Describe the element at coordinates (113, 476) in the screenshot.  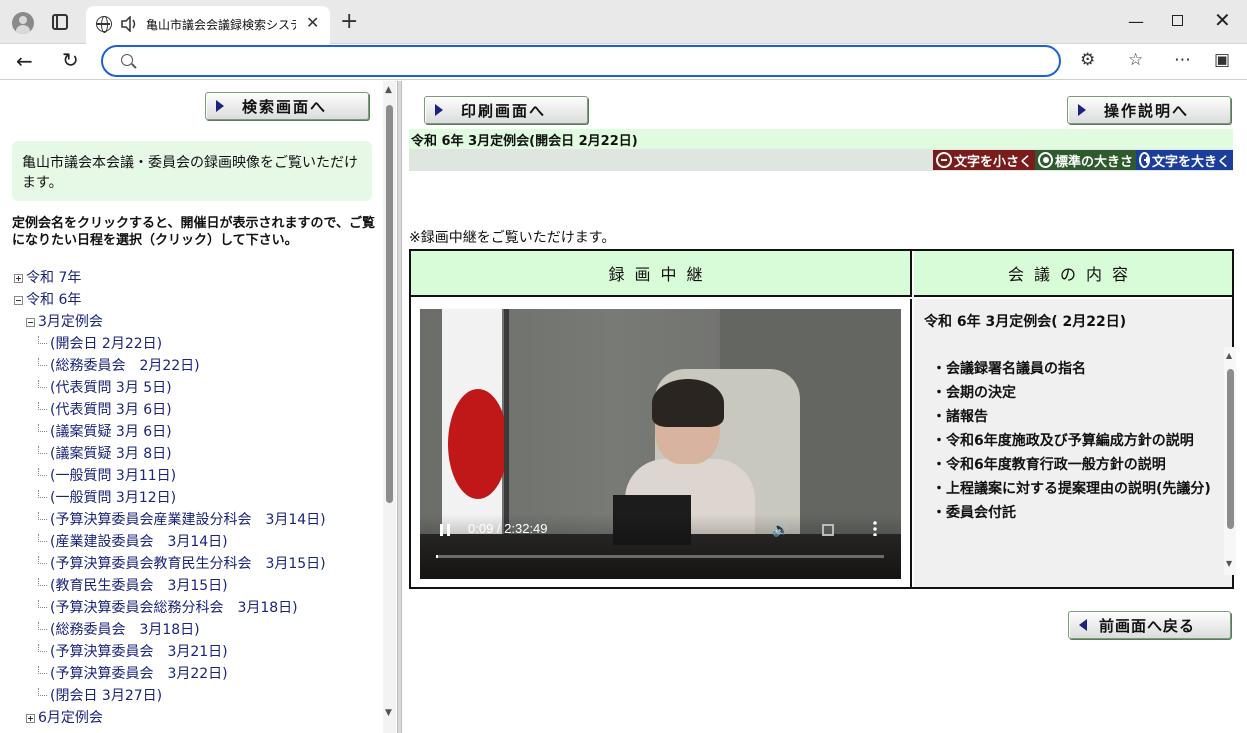
I see `tree-label: (一般質問 3月11日)` at that location.